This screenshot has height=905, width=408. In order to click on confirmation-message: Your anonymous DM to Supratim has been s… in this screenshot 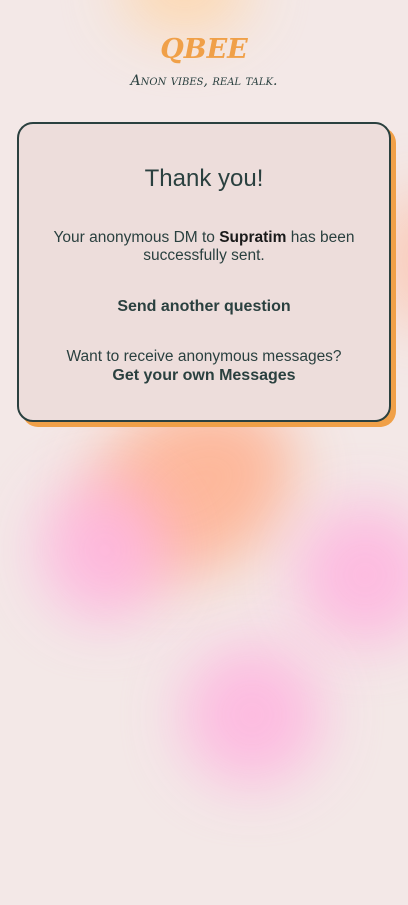, I will do `click(204, 247)`.